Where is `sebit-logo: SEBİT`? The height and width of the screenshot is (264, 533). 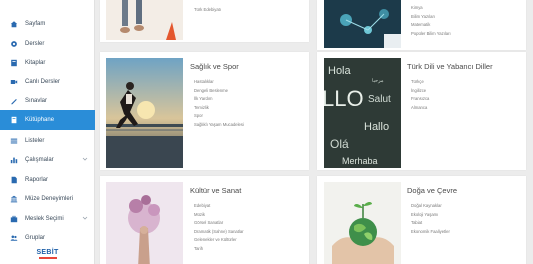 sebit-logo: SEBİT is located at coordinates (47, 254).